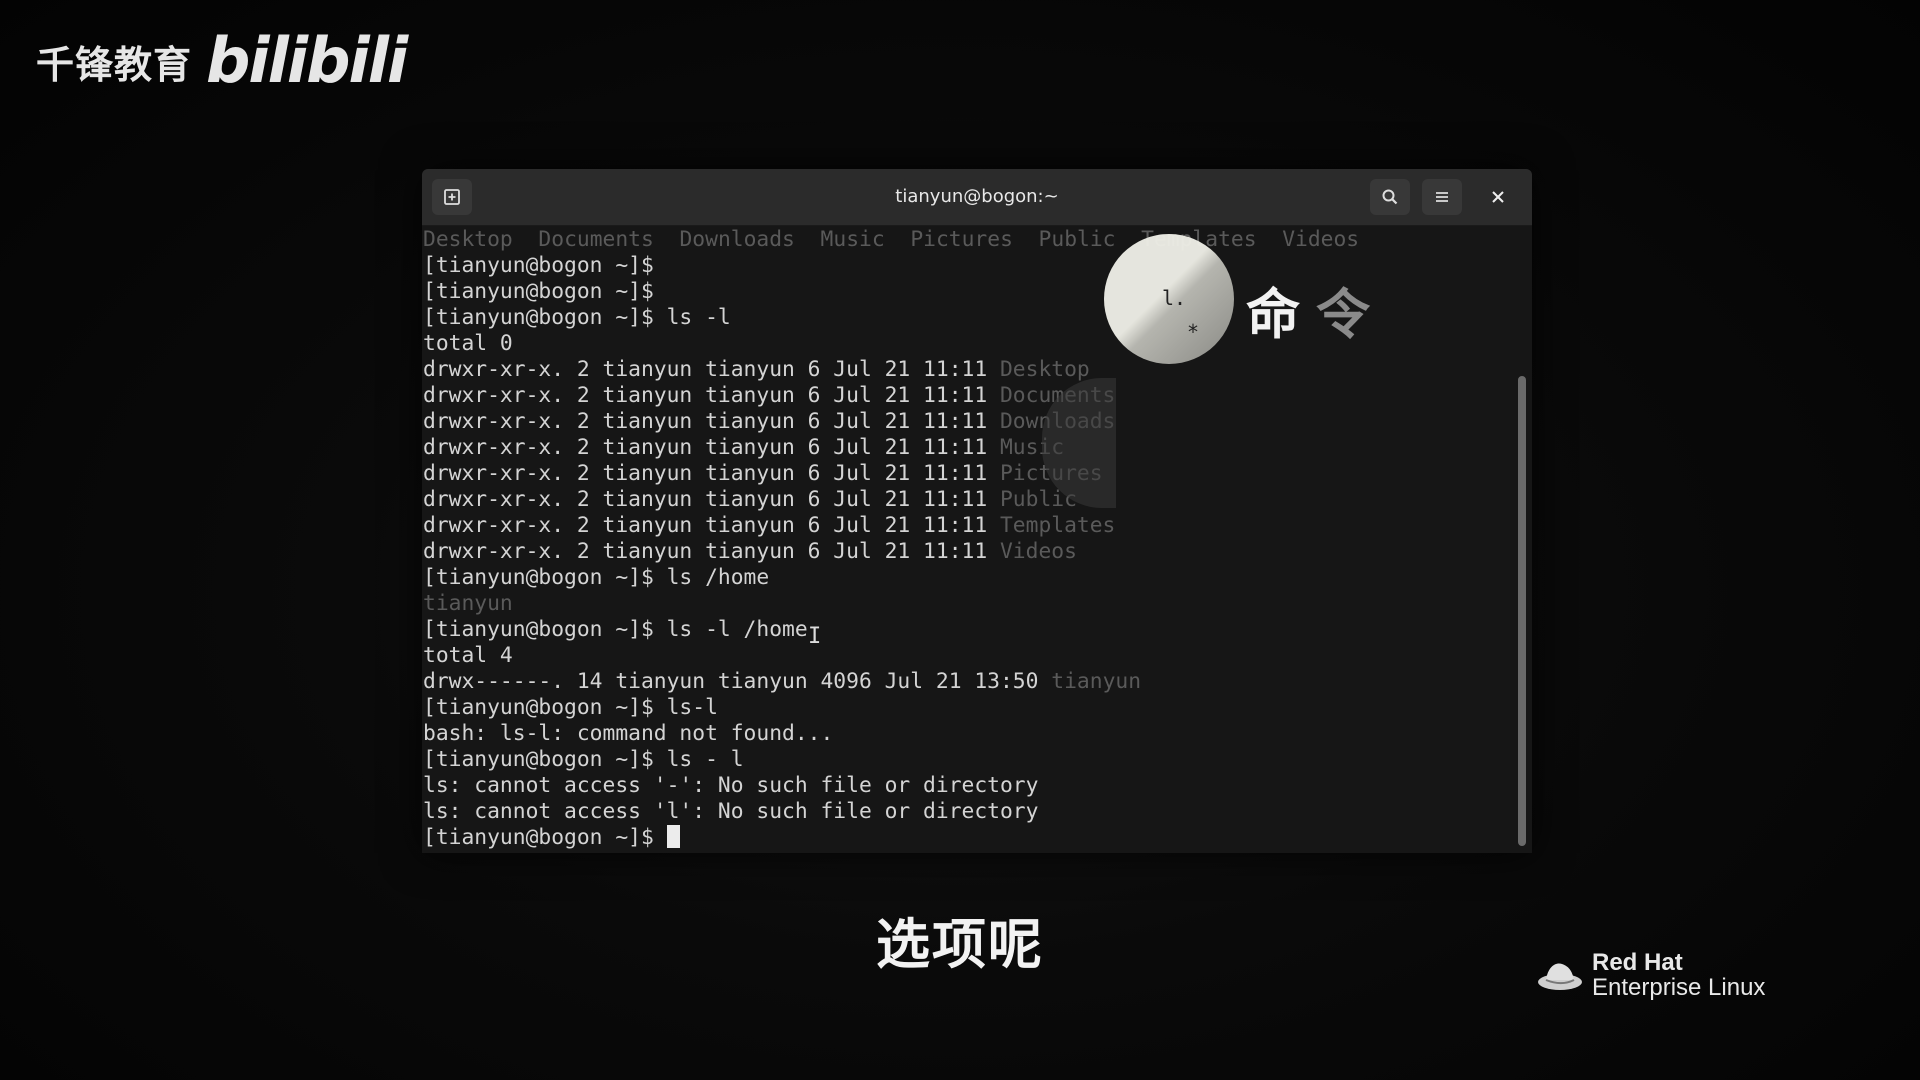 This screenshot has height=1080, width=1920. Describe the element at coordinates (1637, 962) in the screenshot. I see `redhat-brand: Red Hat` at that location.